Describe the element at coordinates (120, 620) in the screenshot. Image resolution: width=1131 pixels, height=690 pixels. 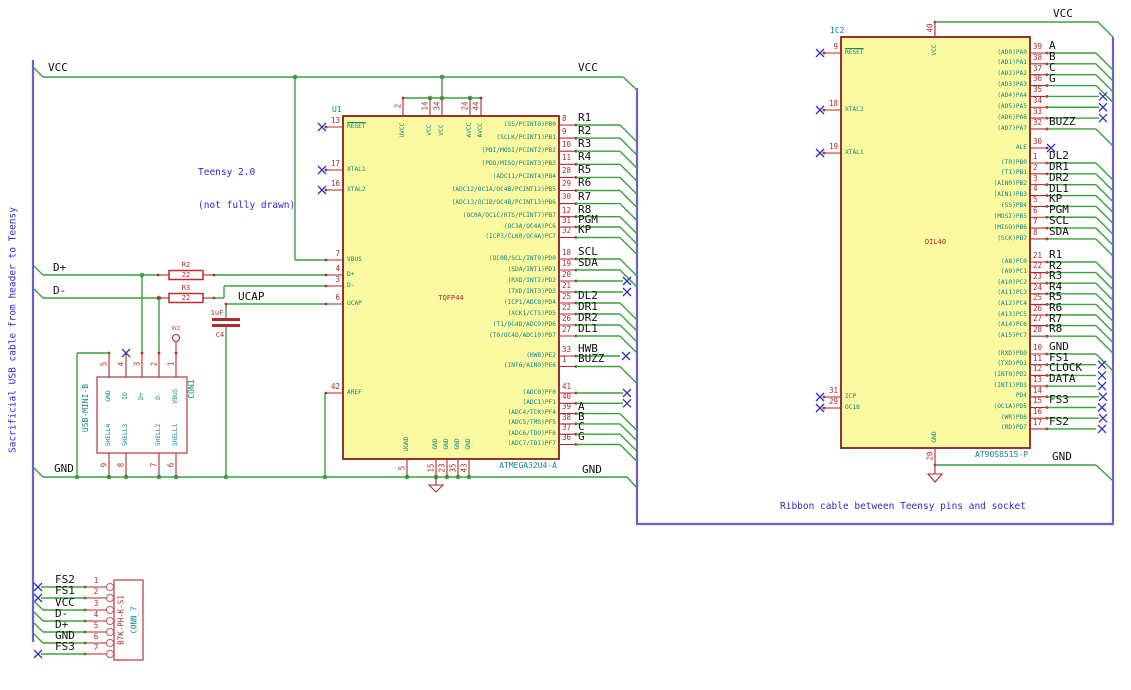
I see `conn7-value: B7K-PH-K-S1` at that location.